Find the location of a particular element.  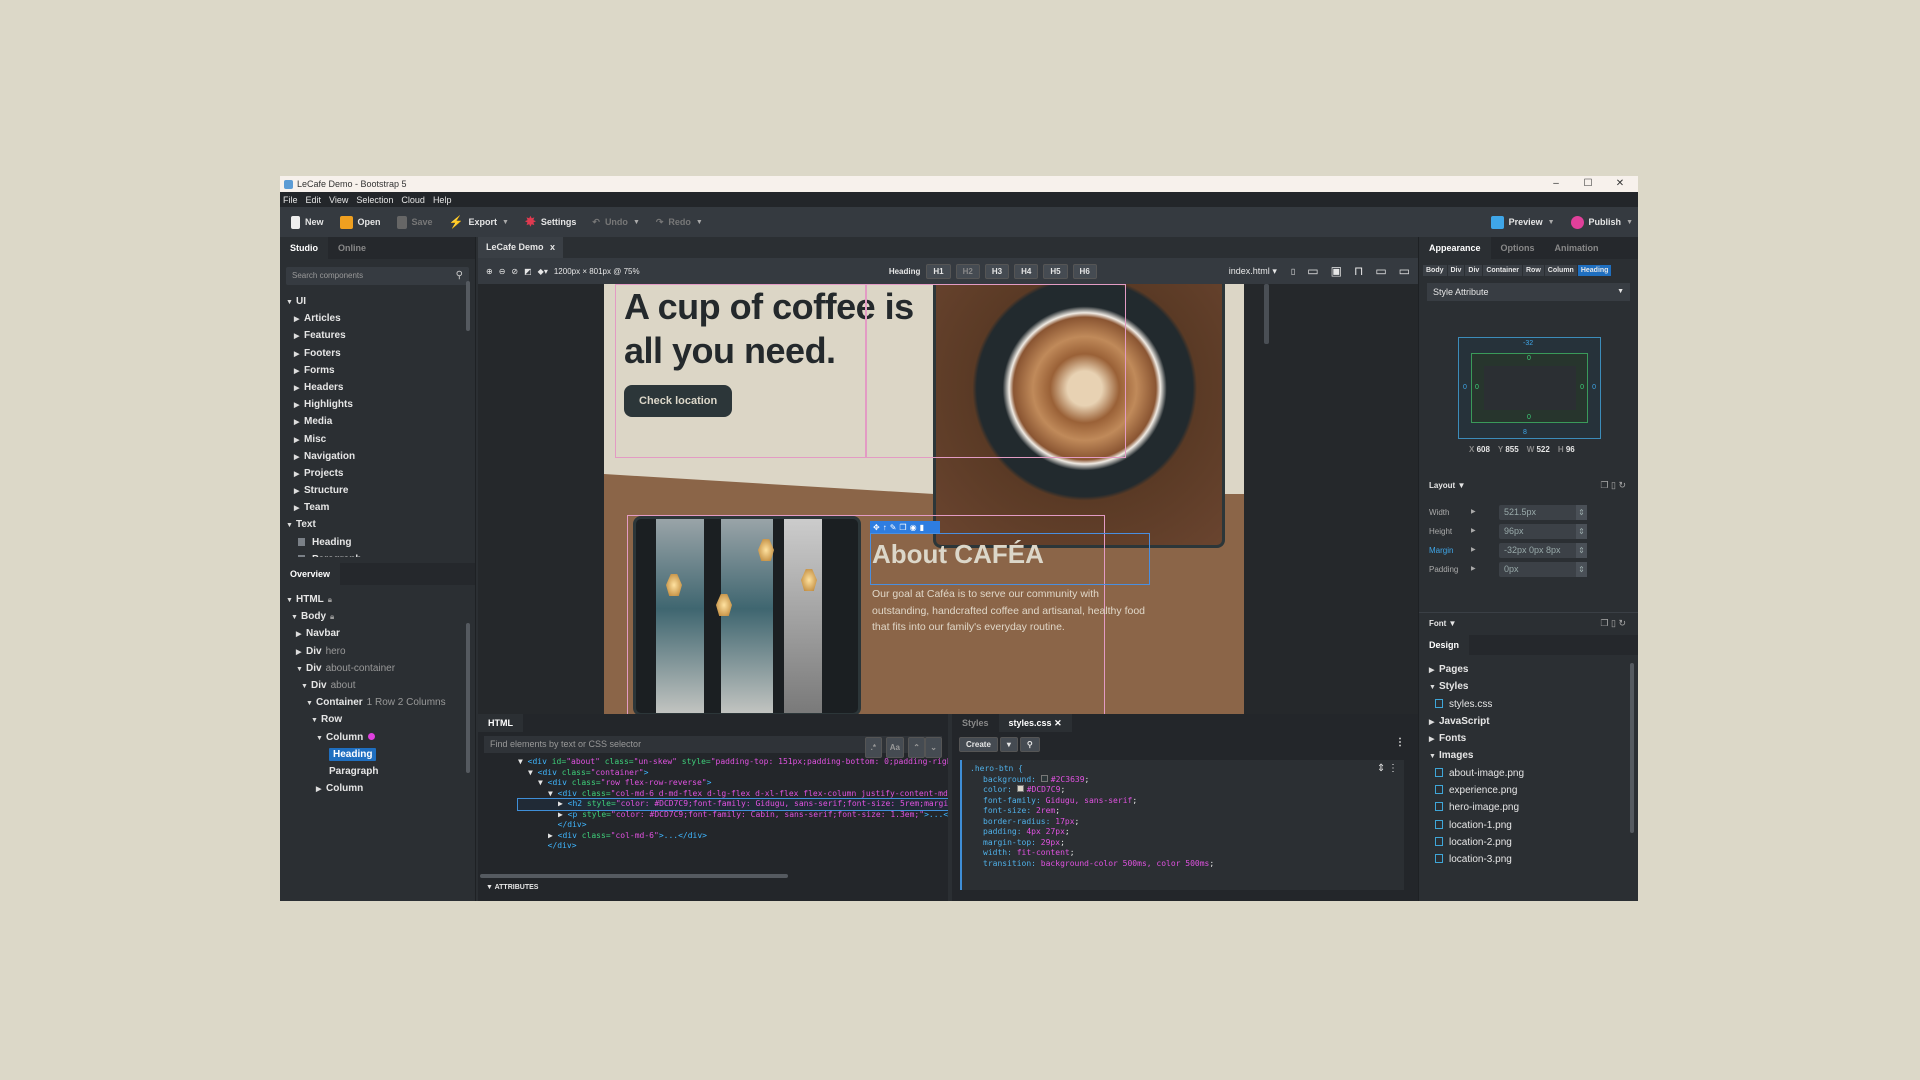

tree-item-highlights: ▶ Highlights is located at coordinates (380, 404).